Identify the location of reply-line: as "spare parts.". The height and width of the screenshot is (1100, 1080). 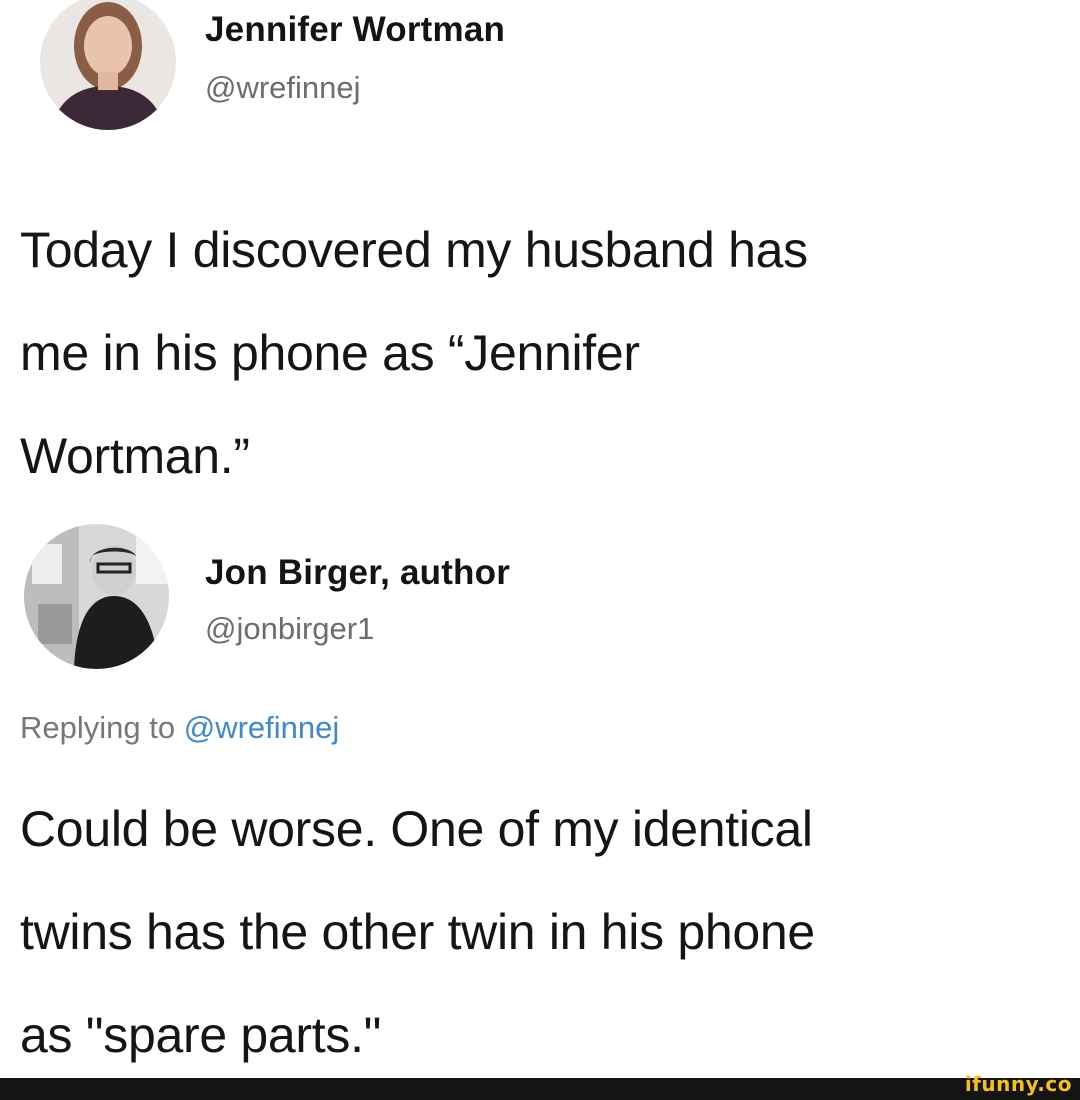
(201, 1035).